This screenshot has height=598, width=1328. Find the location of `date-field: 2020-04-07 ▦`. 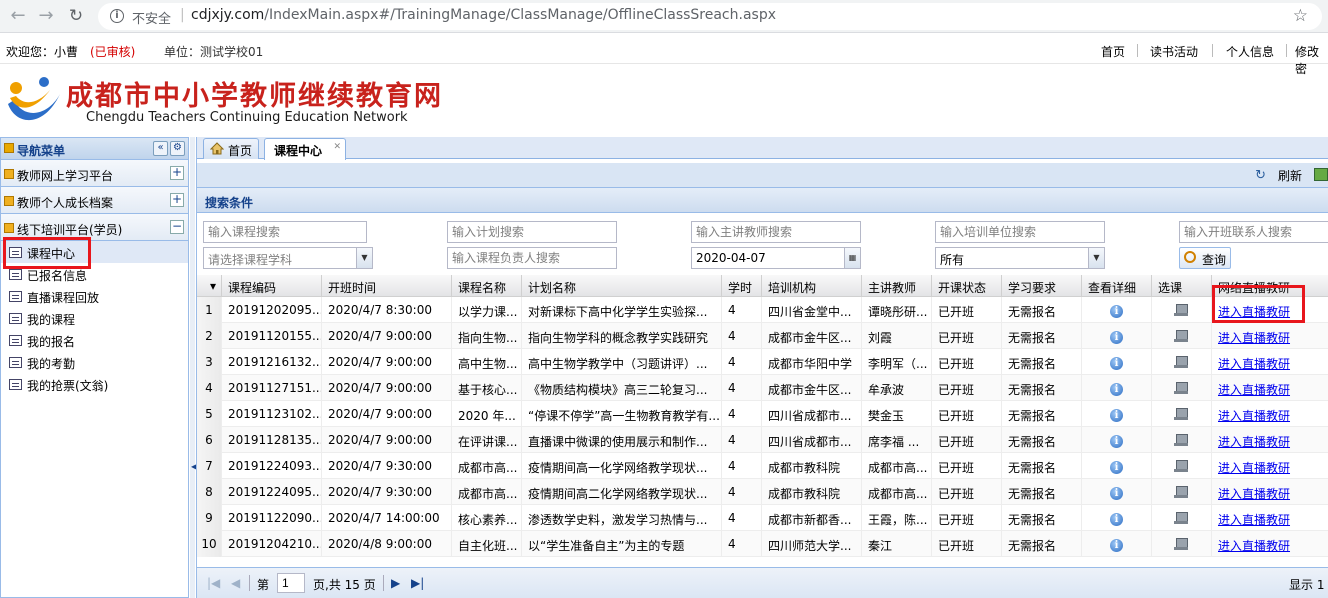

date-field: 2020-04-07 ▦ is located at coordinates (776, 258).